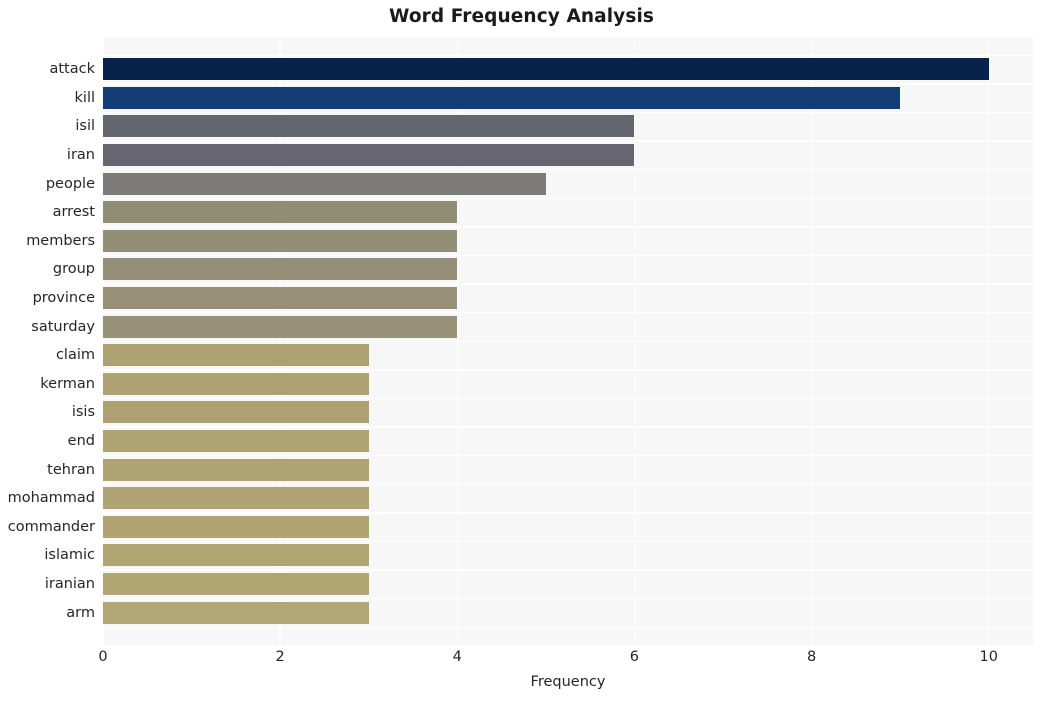 This screenshot has width=1043, height=701. What do you see at coordinates (568, 682) in the screenshot?
I see `x-axis-title: Frequency` at bounding box center [568, 682].